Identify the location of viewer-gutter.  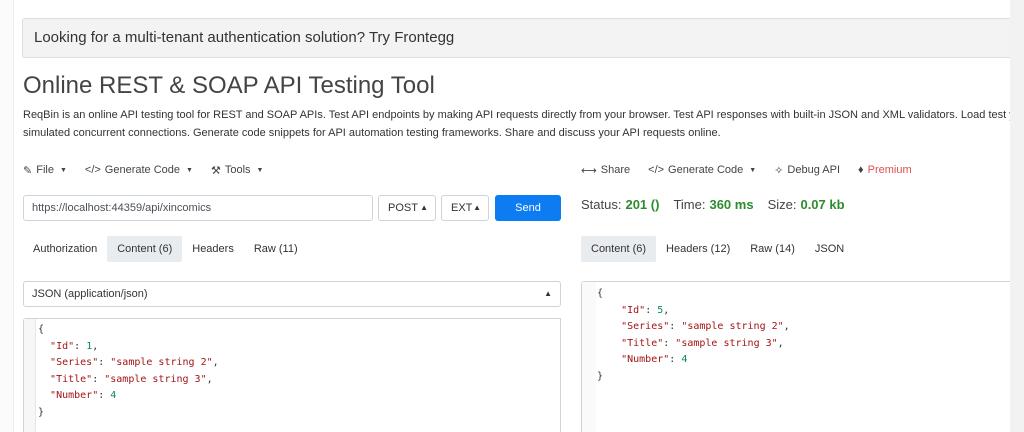
(589, 357).